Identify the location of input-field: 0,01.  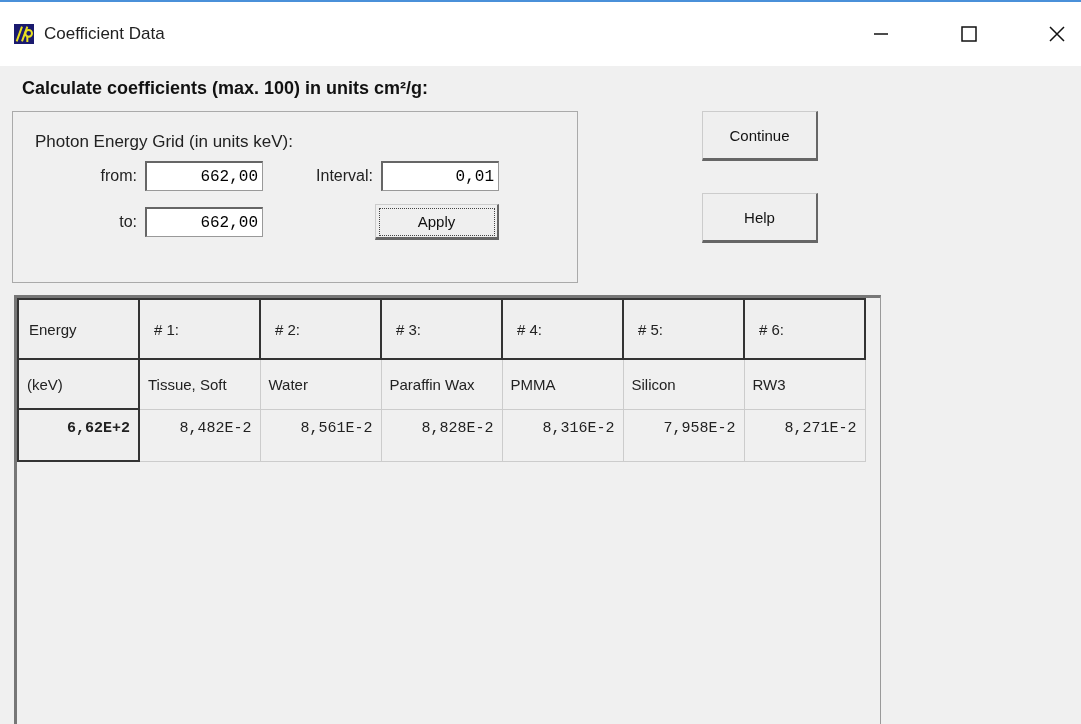
(440, 176).